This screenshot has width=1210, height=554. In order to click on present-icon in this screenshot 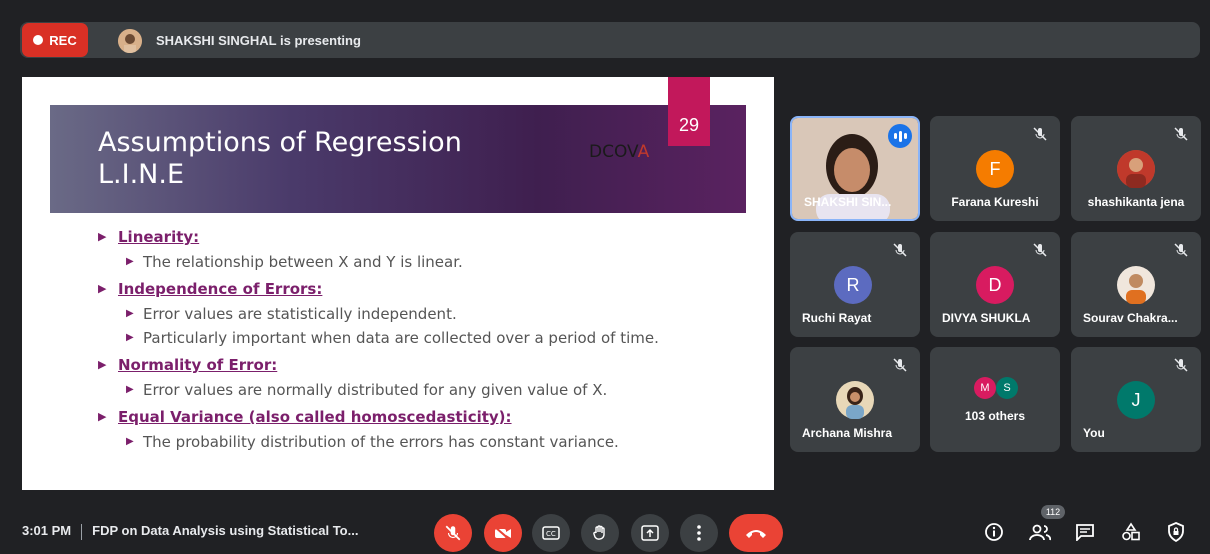, I will do `click(650, 533)`.